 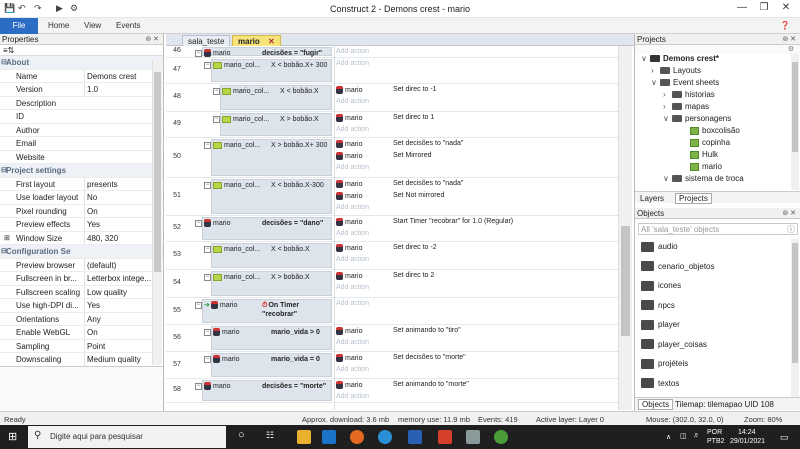 I want to click on property-value: No, so click(x=118, y=197).